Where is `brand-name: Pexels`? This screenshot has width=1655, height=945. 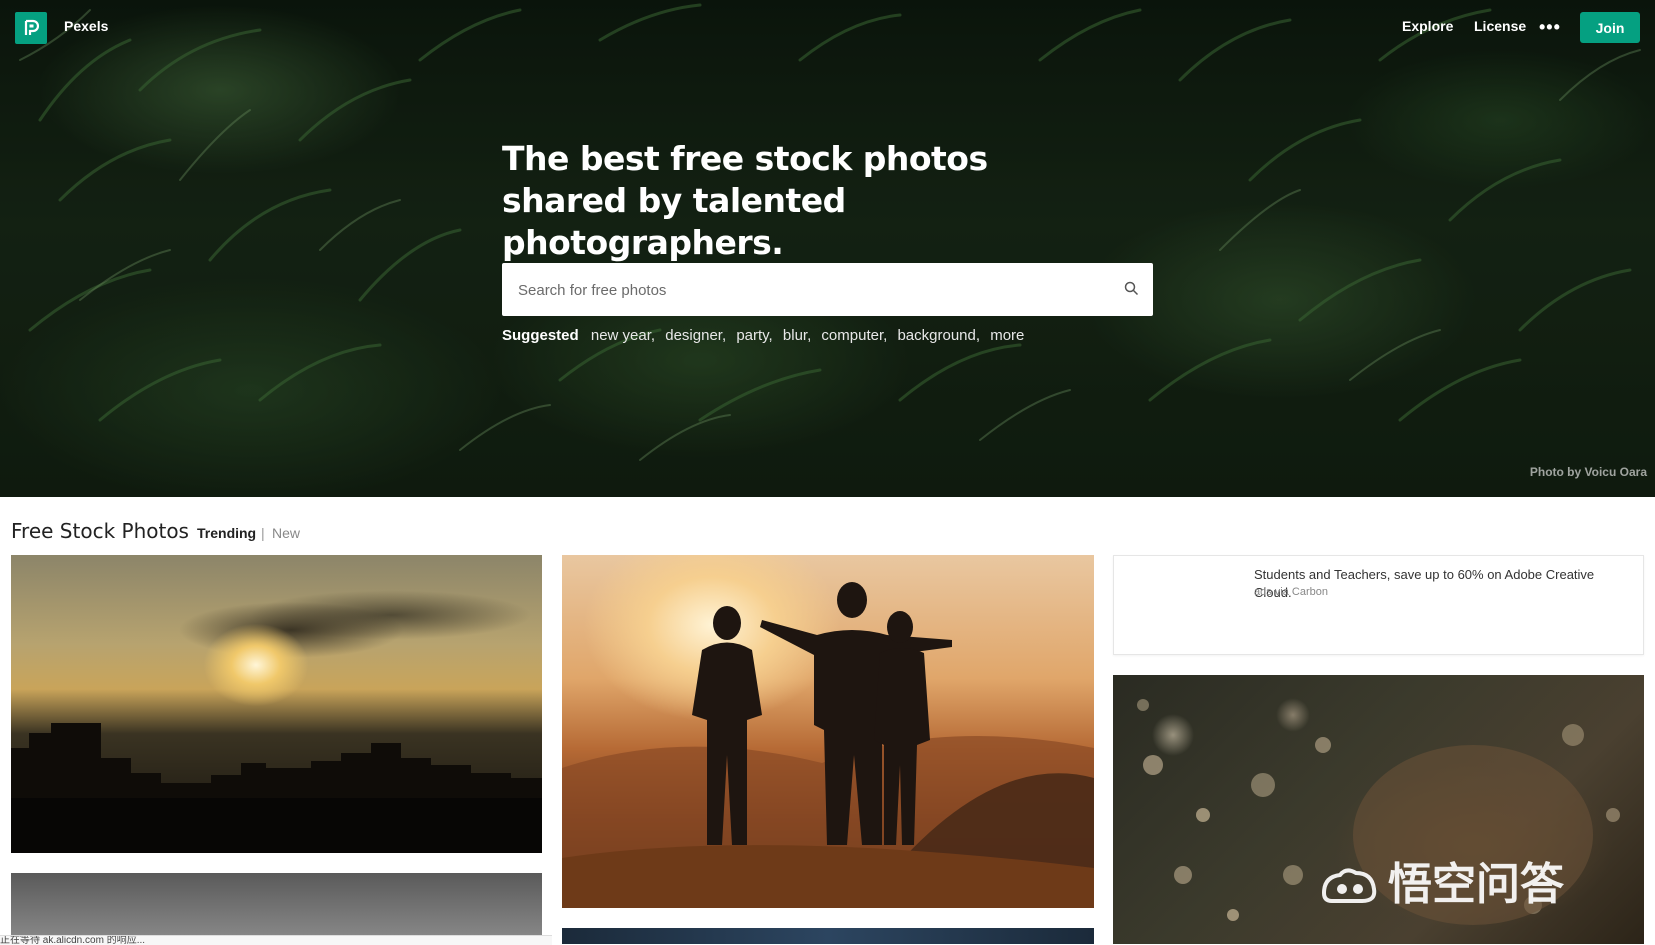
brand-name: Pexels is located at coordinates (86, 26).